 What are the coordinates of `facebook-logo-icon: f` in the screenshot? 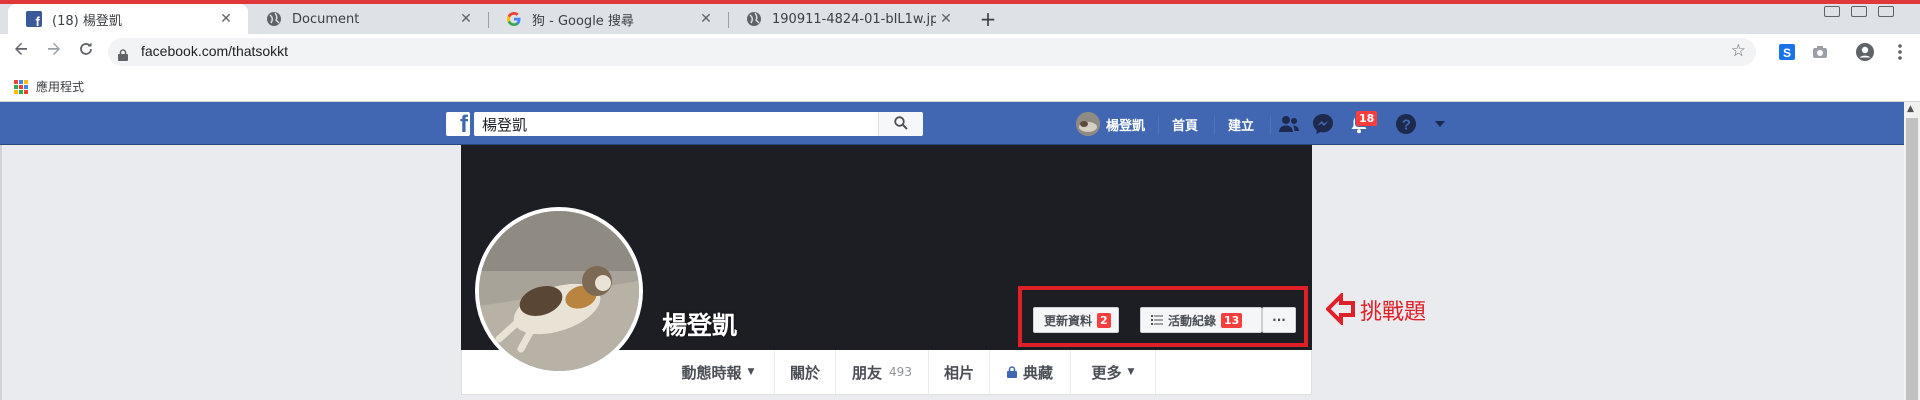 It's located at (458, 124).